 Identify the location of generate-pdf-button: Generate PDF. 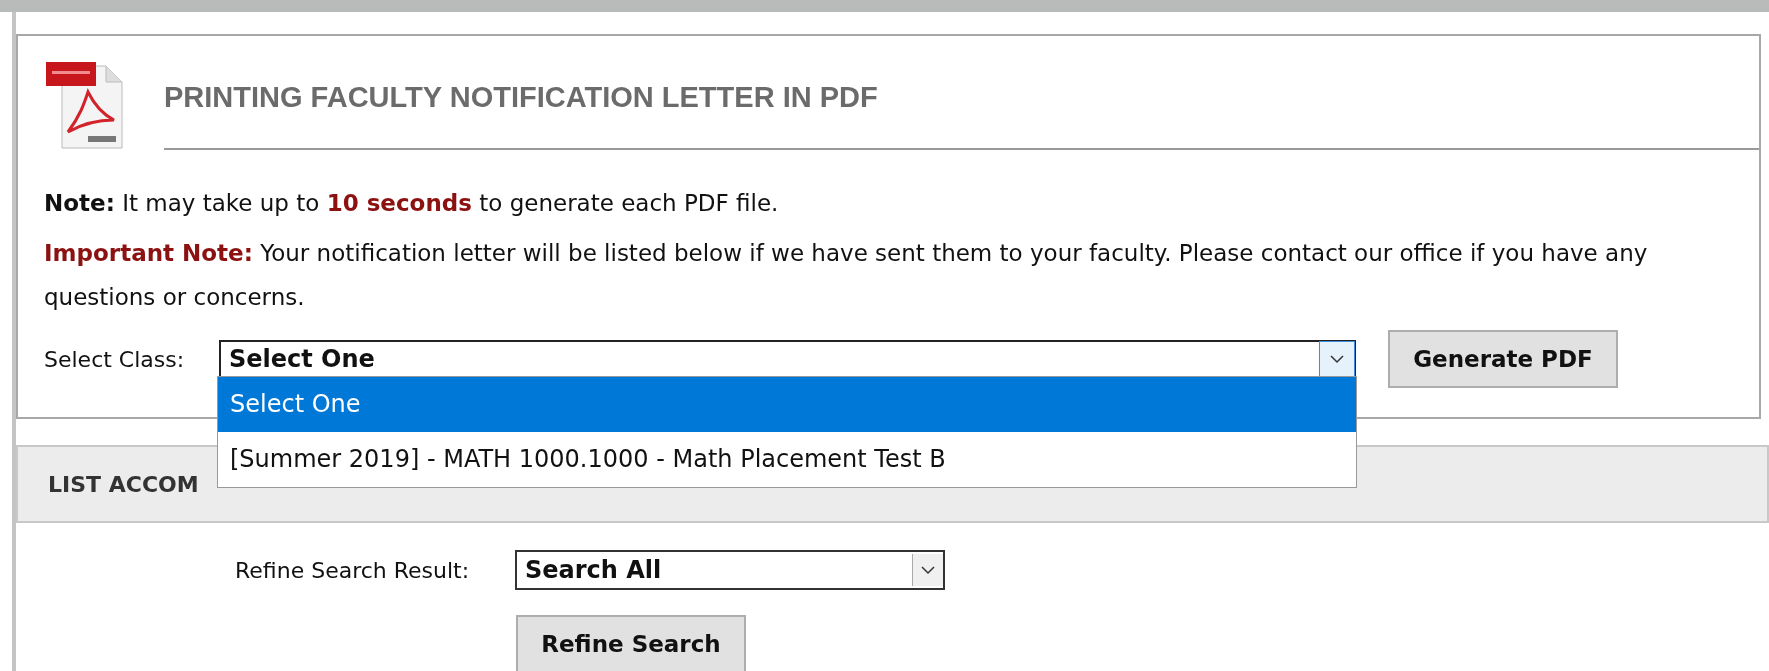
(1503, 359).